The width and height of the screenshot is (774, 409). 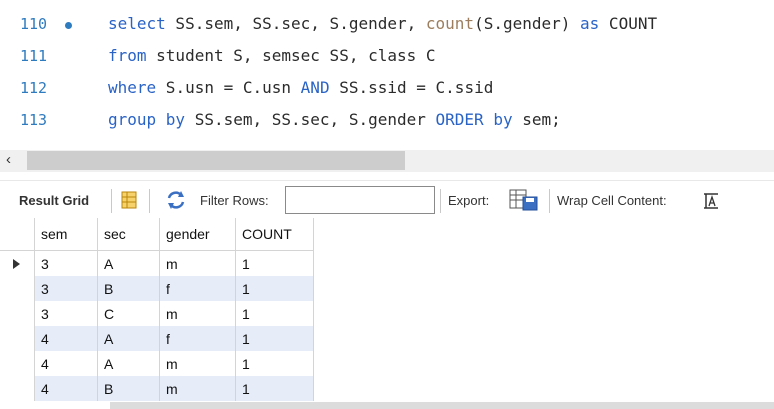 I want to click on line-number: 113, so click(x=34, y=120).